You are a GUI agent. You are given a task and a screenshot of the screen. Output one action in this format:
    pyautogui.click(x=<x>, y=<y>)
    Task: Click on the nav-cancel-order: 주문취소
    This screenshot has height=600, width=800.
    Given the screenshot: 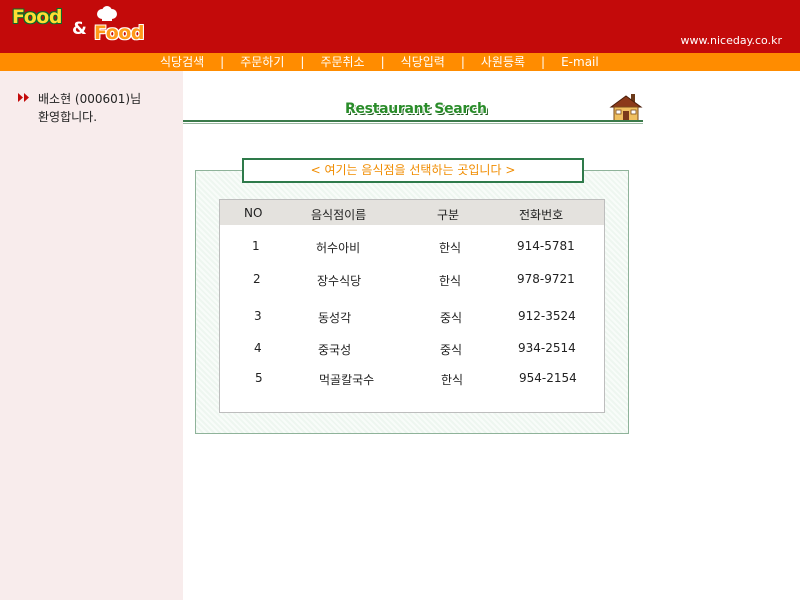 What is the action you would take?
    pyautogui.click(x=342, y=62)
    